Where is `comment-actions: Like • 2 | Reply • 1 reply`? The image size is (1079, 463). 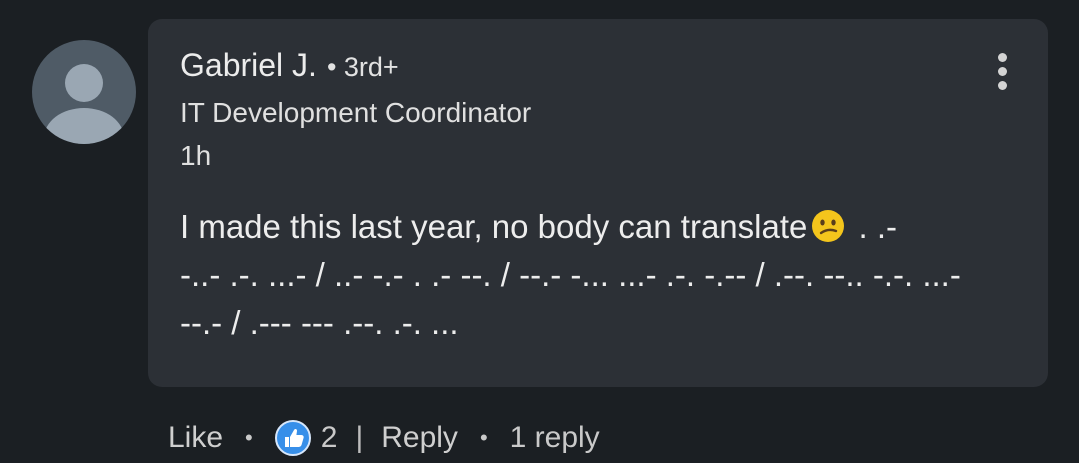 comment-actions: Like • 2 | Reply • 1 reply is located at coordinates (384, 438).